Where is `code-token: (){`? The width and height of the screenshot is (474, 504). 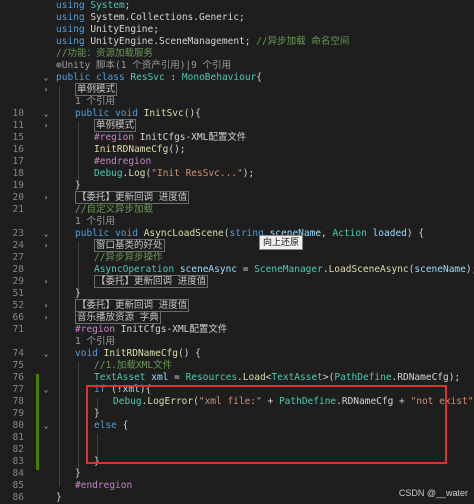 code-token: (){ is located at coordinates (192, 113).